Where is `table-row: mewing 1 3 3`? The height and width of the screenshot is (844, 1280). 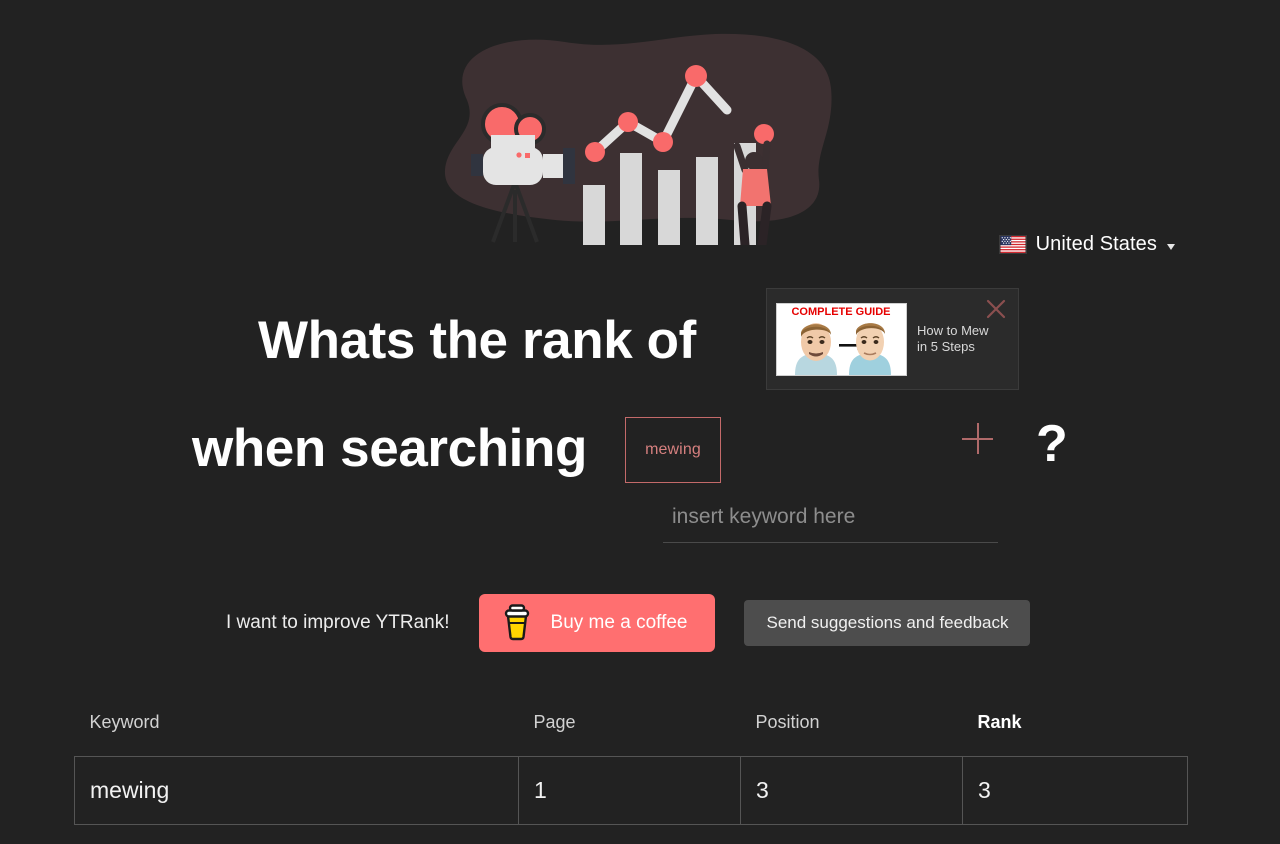
table-row: mewing 1 3 3 is located at coordinates (631, 790).